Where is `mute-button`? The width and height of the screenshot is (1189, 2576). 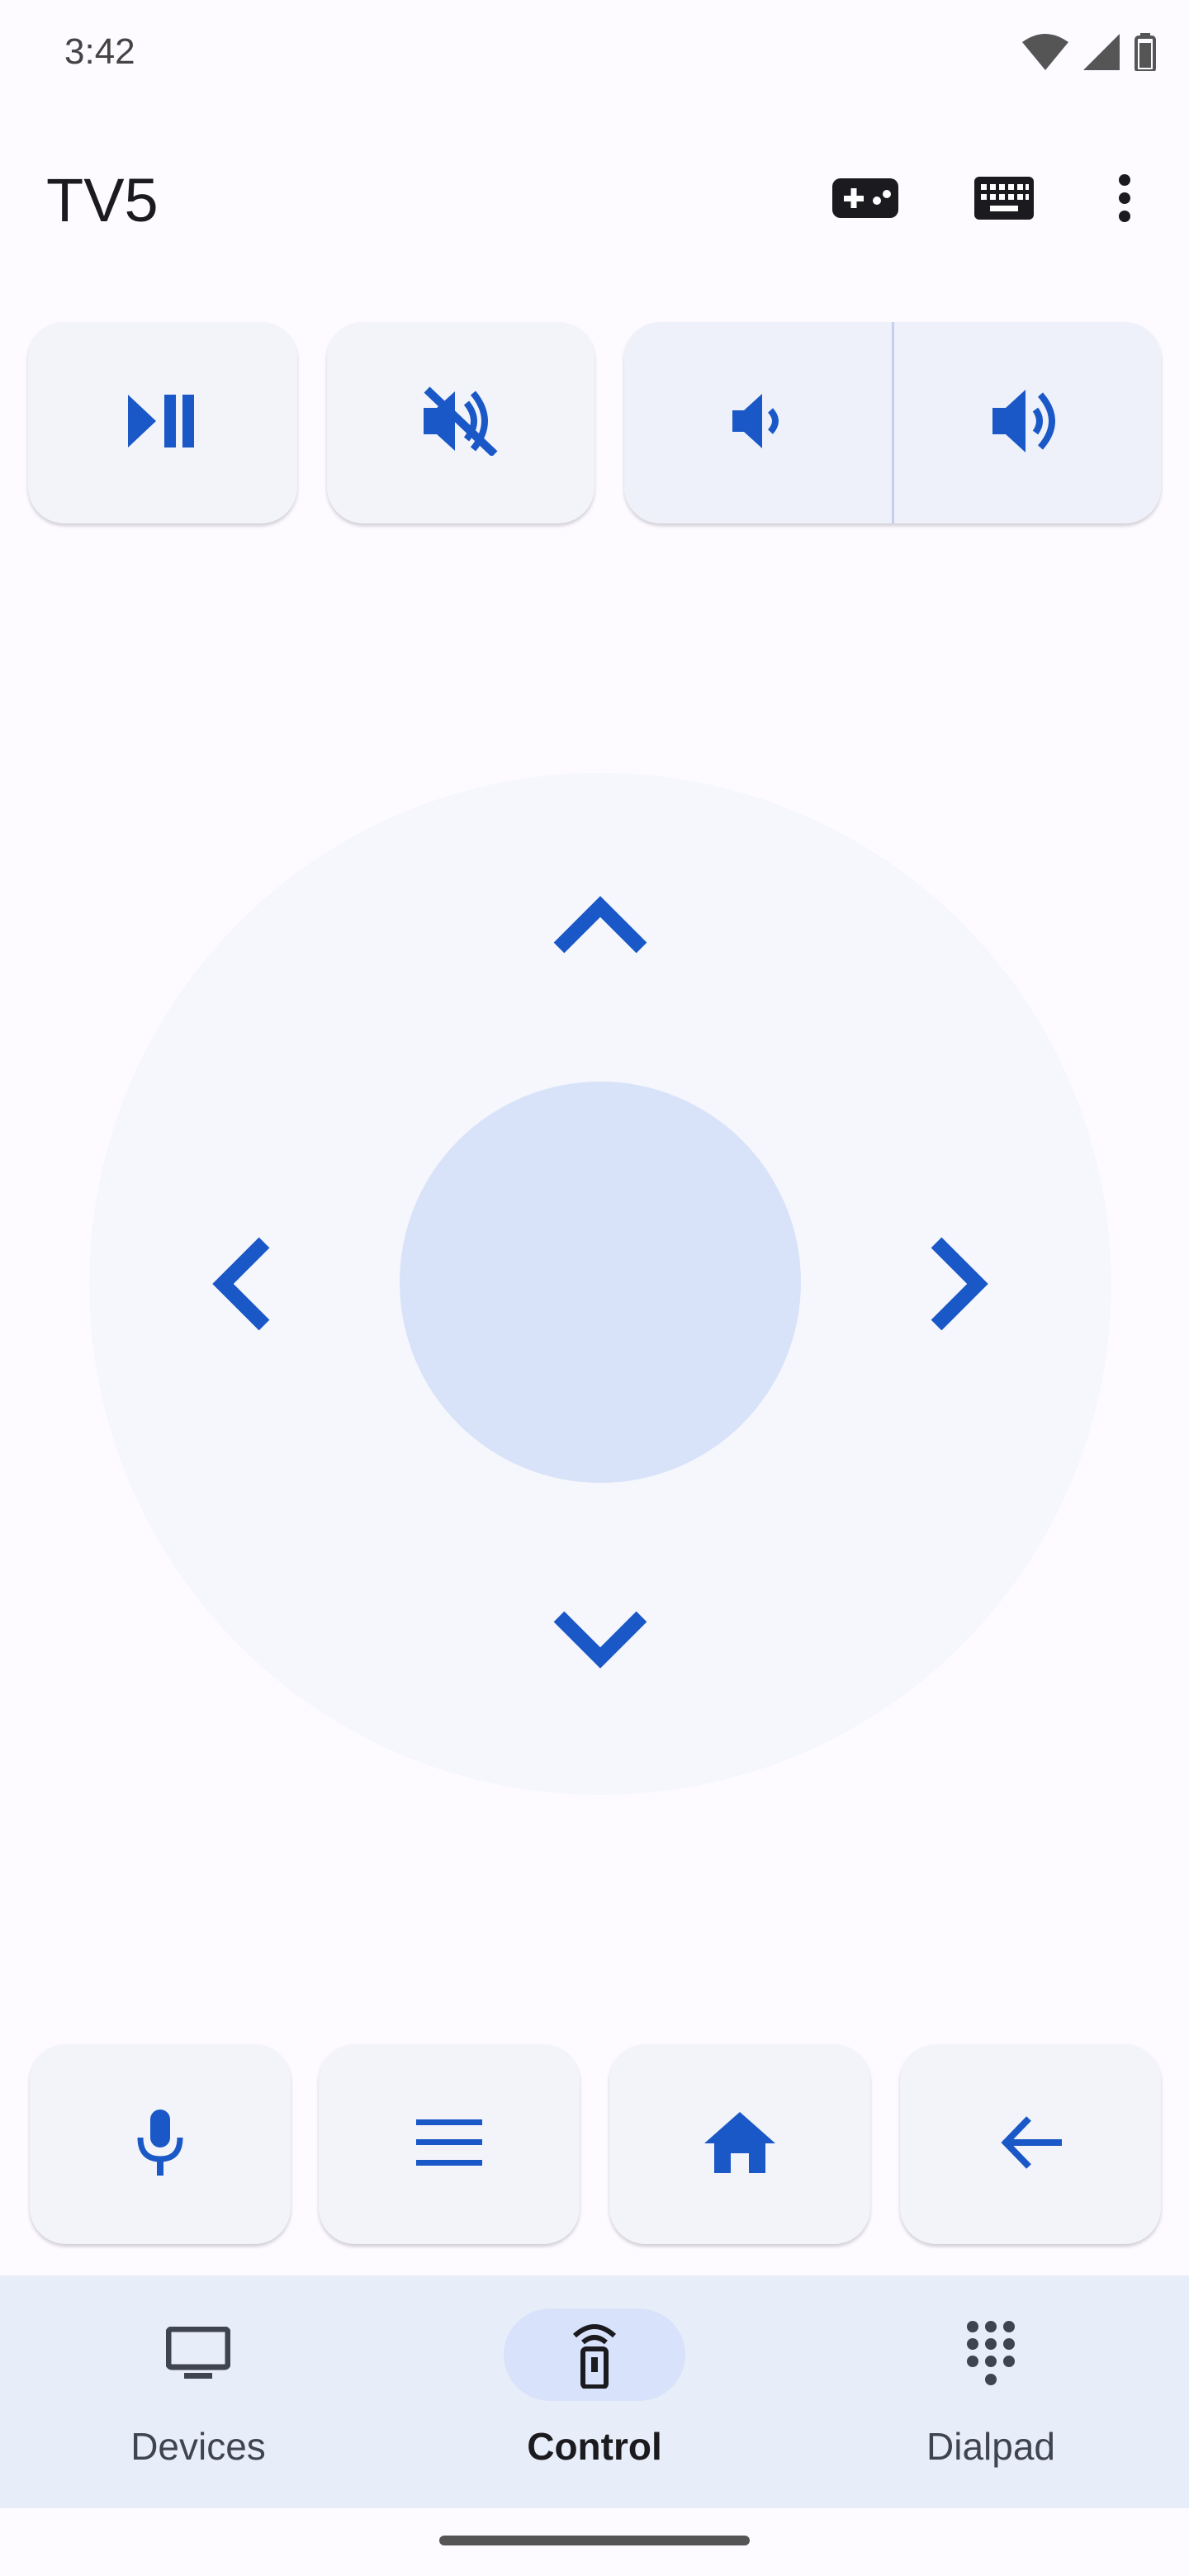 mute-button is located at coordinates (460, 422).